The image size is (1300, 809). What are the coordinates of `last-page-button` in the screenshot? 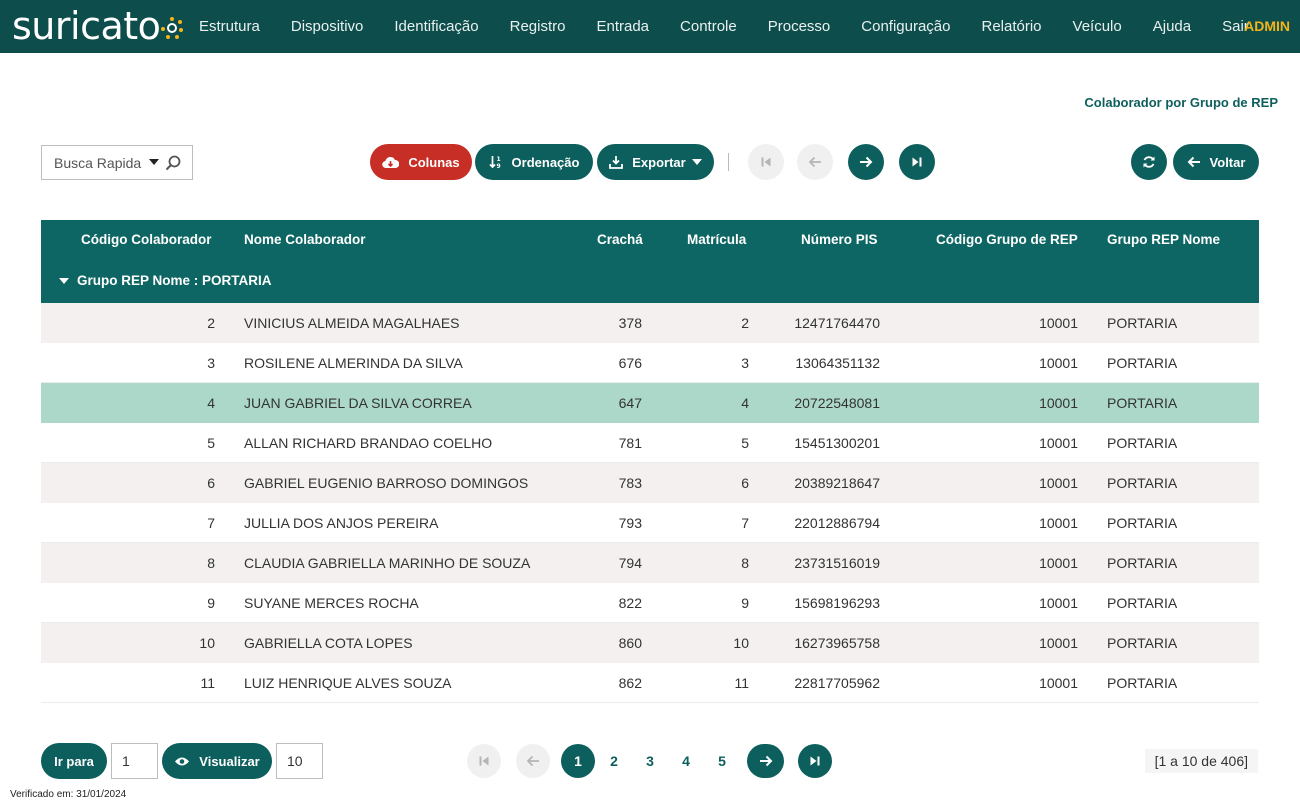 It's located at (917, 162).